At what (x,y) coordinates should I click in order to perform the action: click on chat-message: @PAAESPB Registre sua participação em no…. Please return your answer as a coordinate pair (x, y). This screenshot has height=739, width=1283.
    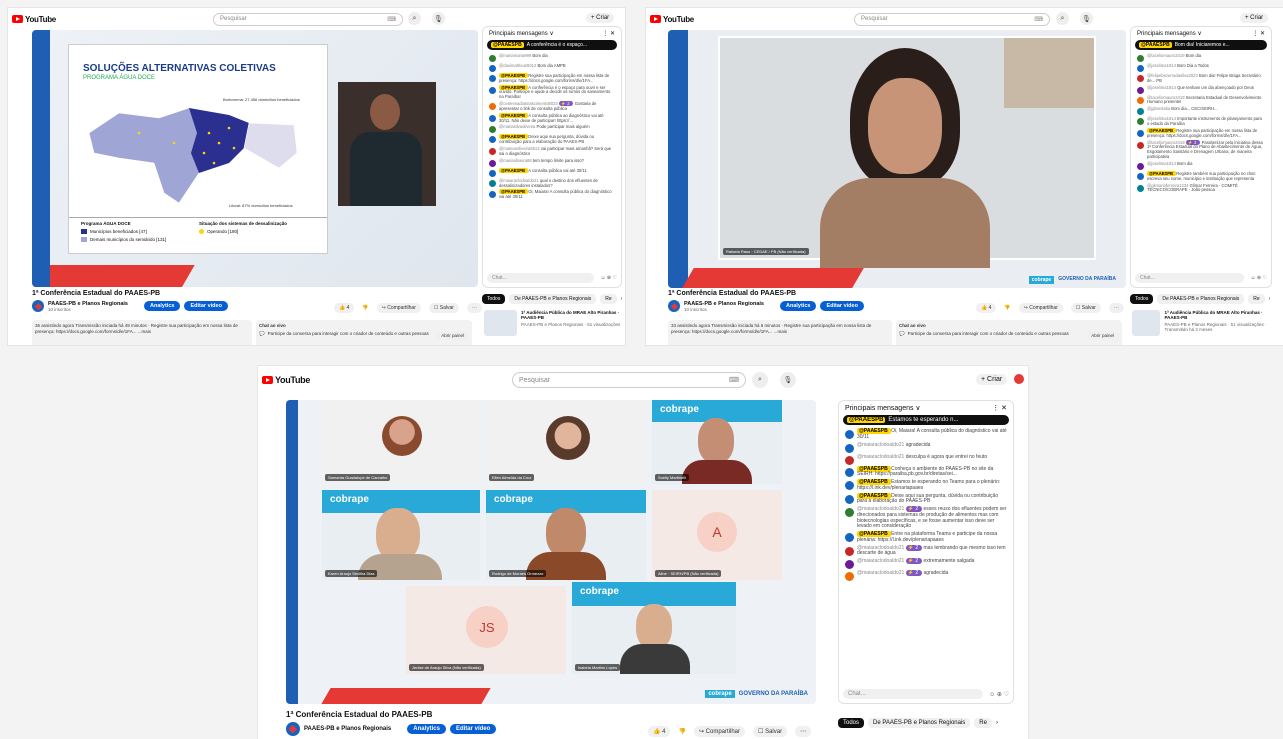
    Looking at the image, I should click on (1201, 133).